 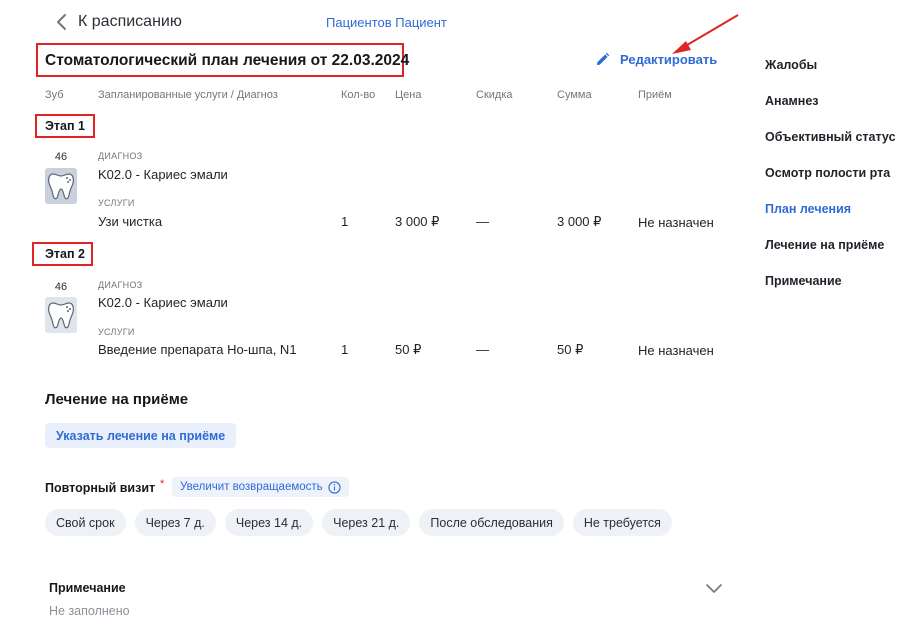 I want to click on revisit-label: Повторный визит, so click(x=100, y=488).